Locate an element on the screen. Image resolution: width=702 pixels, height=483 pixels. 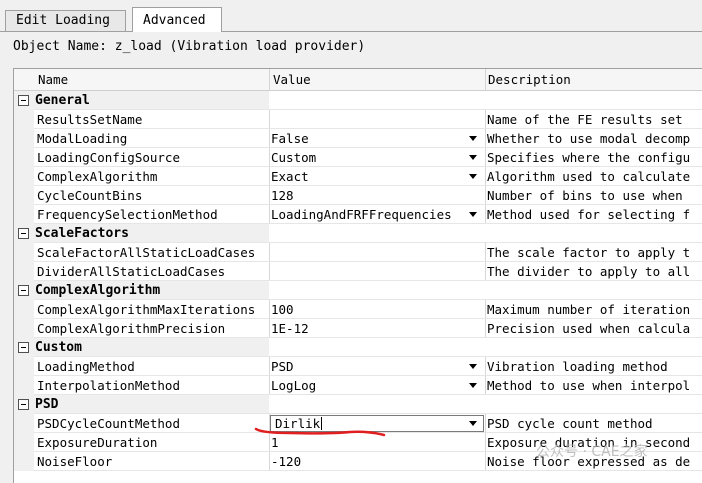
property-value: Custom is located at coordinates (377, 157).